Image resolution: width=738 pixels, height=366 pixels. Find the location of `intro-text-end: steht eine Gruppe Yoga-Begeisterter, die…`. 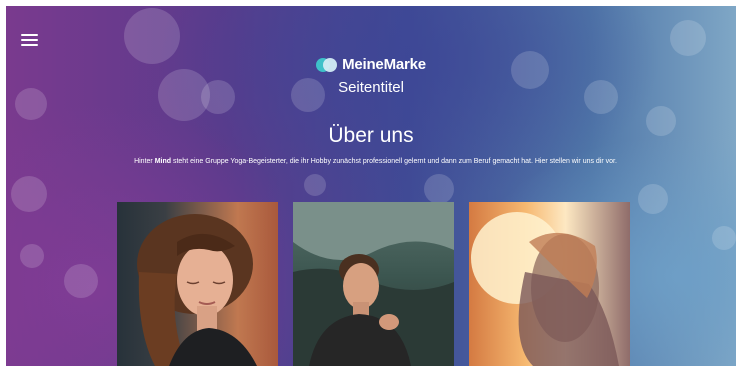

intro-text-end: steht eine Gruppe Yoga-Begeisterter, die… is located at coordinates (394, 161).